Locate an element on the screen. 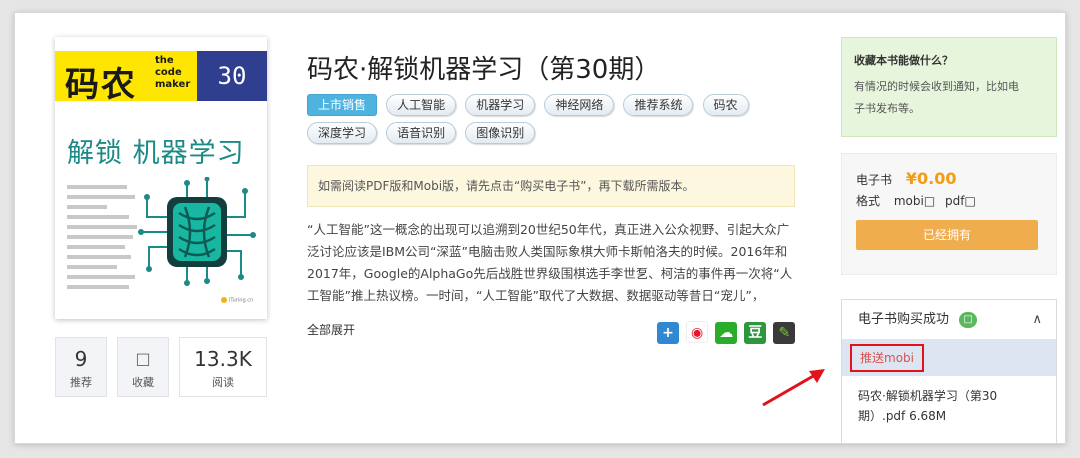 The image size is (1080, 458). plus-share-icon: + is located at coordinates (668, 333).